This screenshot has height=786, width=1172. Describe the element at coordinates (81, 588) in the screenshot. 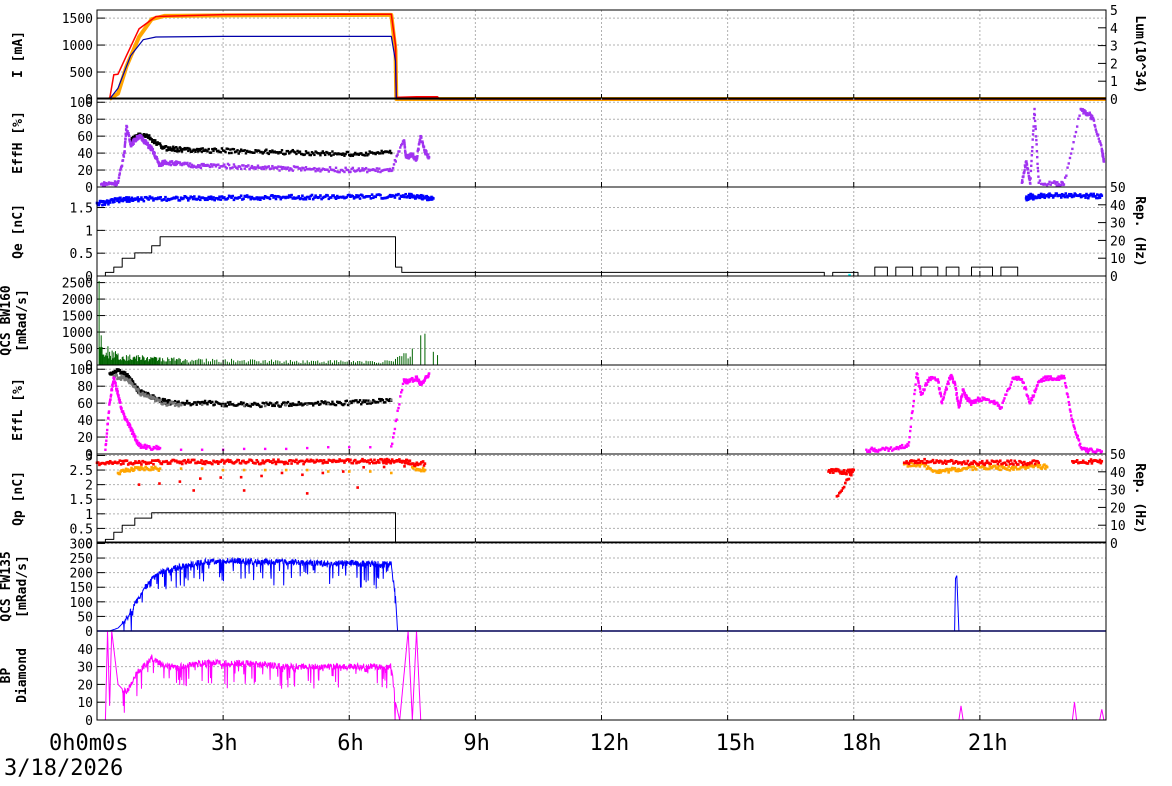

I see `y-tick-label: 150` at that location.